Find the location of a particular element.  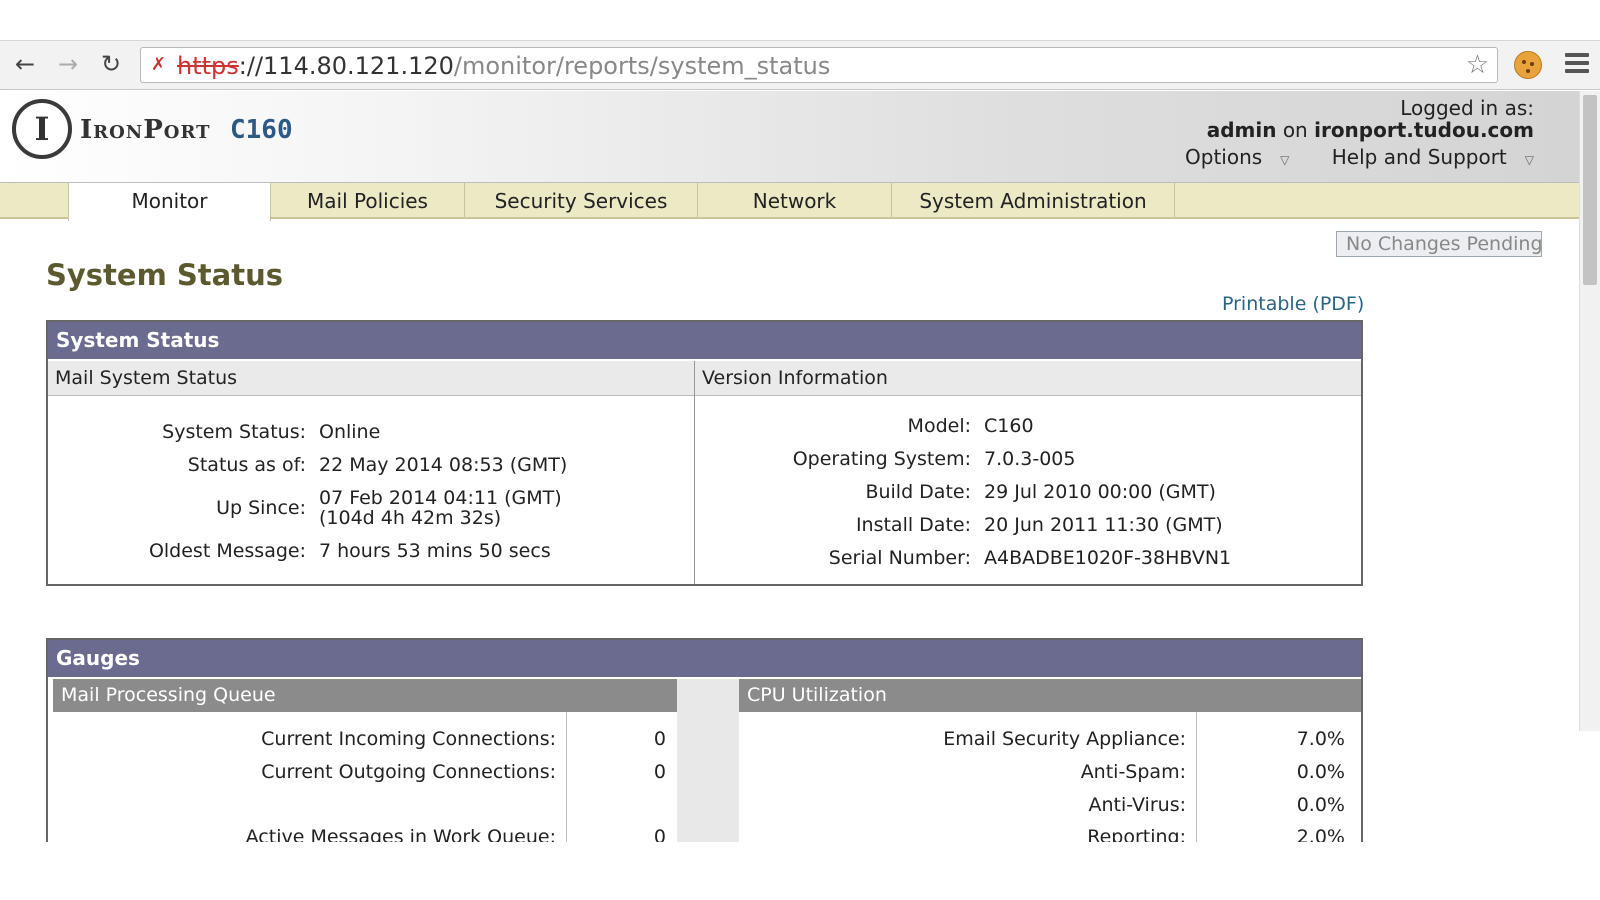

tab-network: Network is located at coordinates (795, 201).